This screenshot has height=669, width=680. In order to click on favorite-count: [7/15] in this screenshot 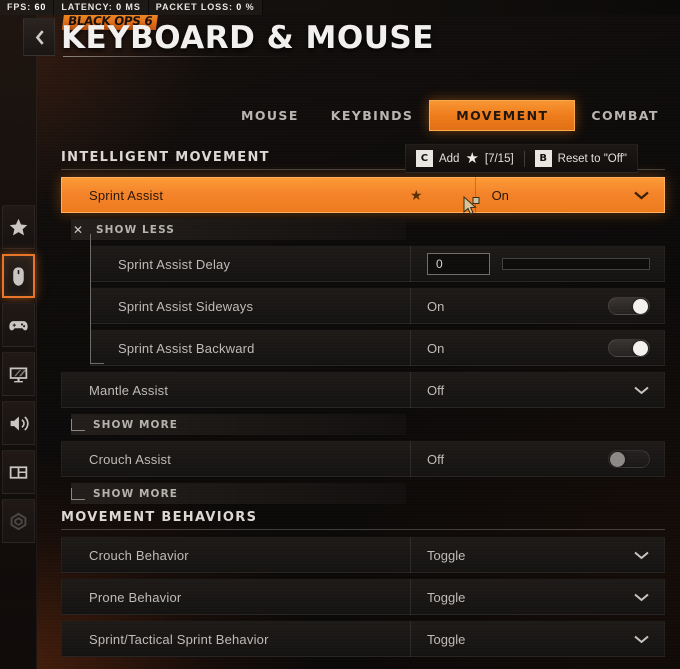, I will do `click(499, 158)`.